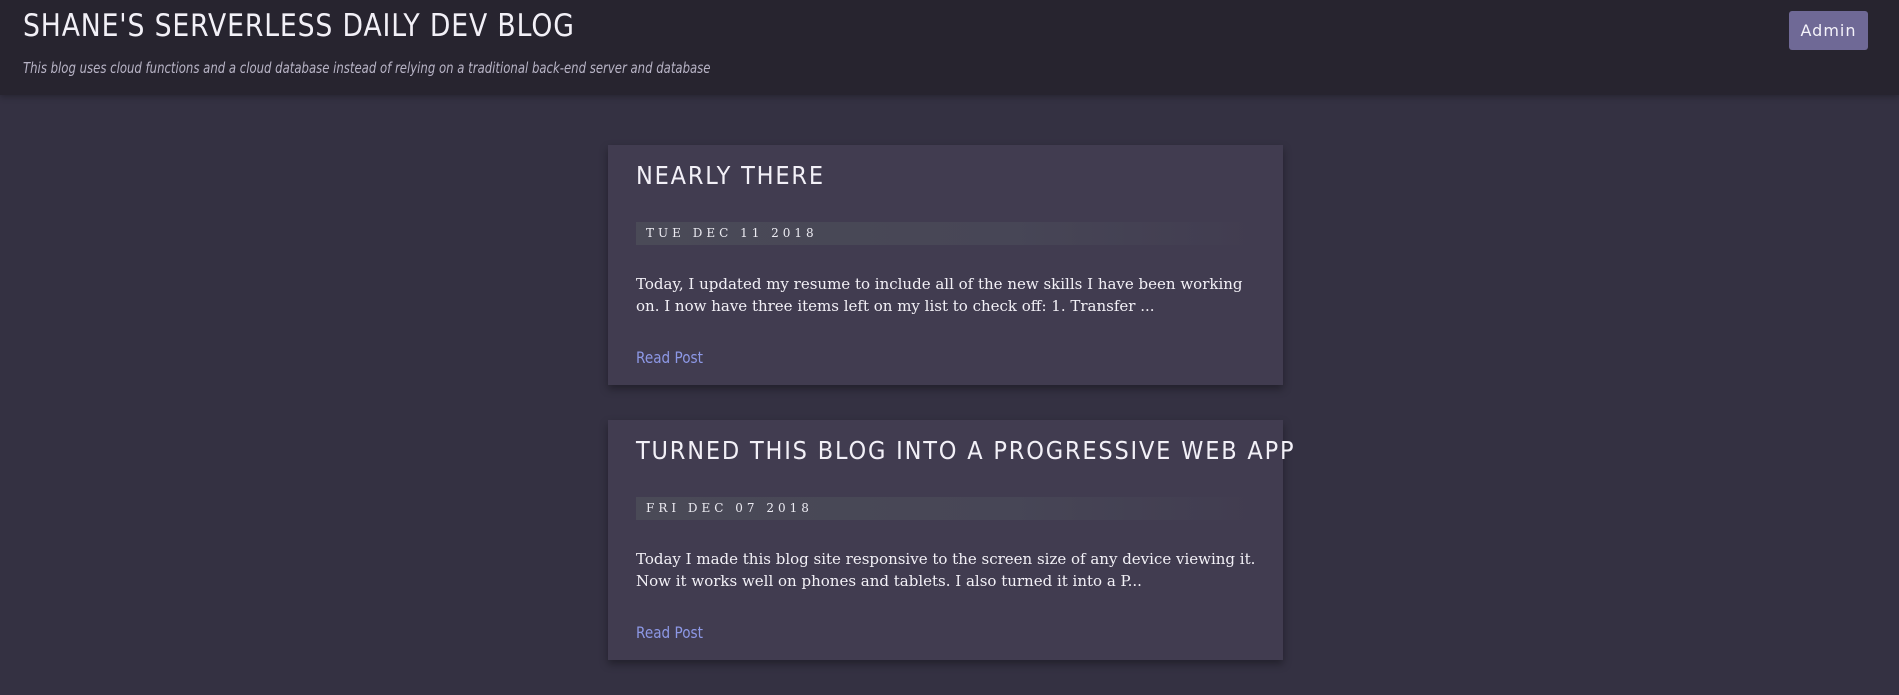  Describe the element at coordinates (730, 175) in the screenshot. I see `post-title: NEARLY THERE` at that location.